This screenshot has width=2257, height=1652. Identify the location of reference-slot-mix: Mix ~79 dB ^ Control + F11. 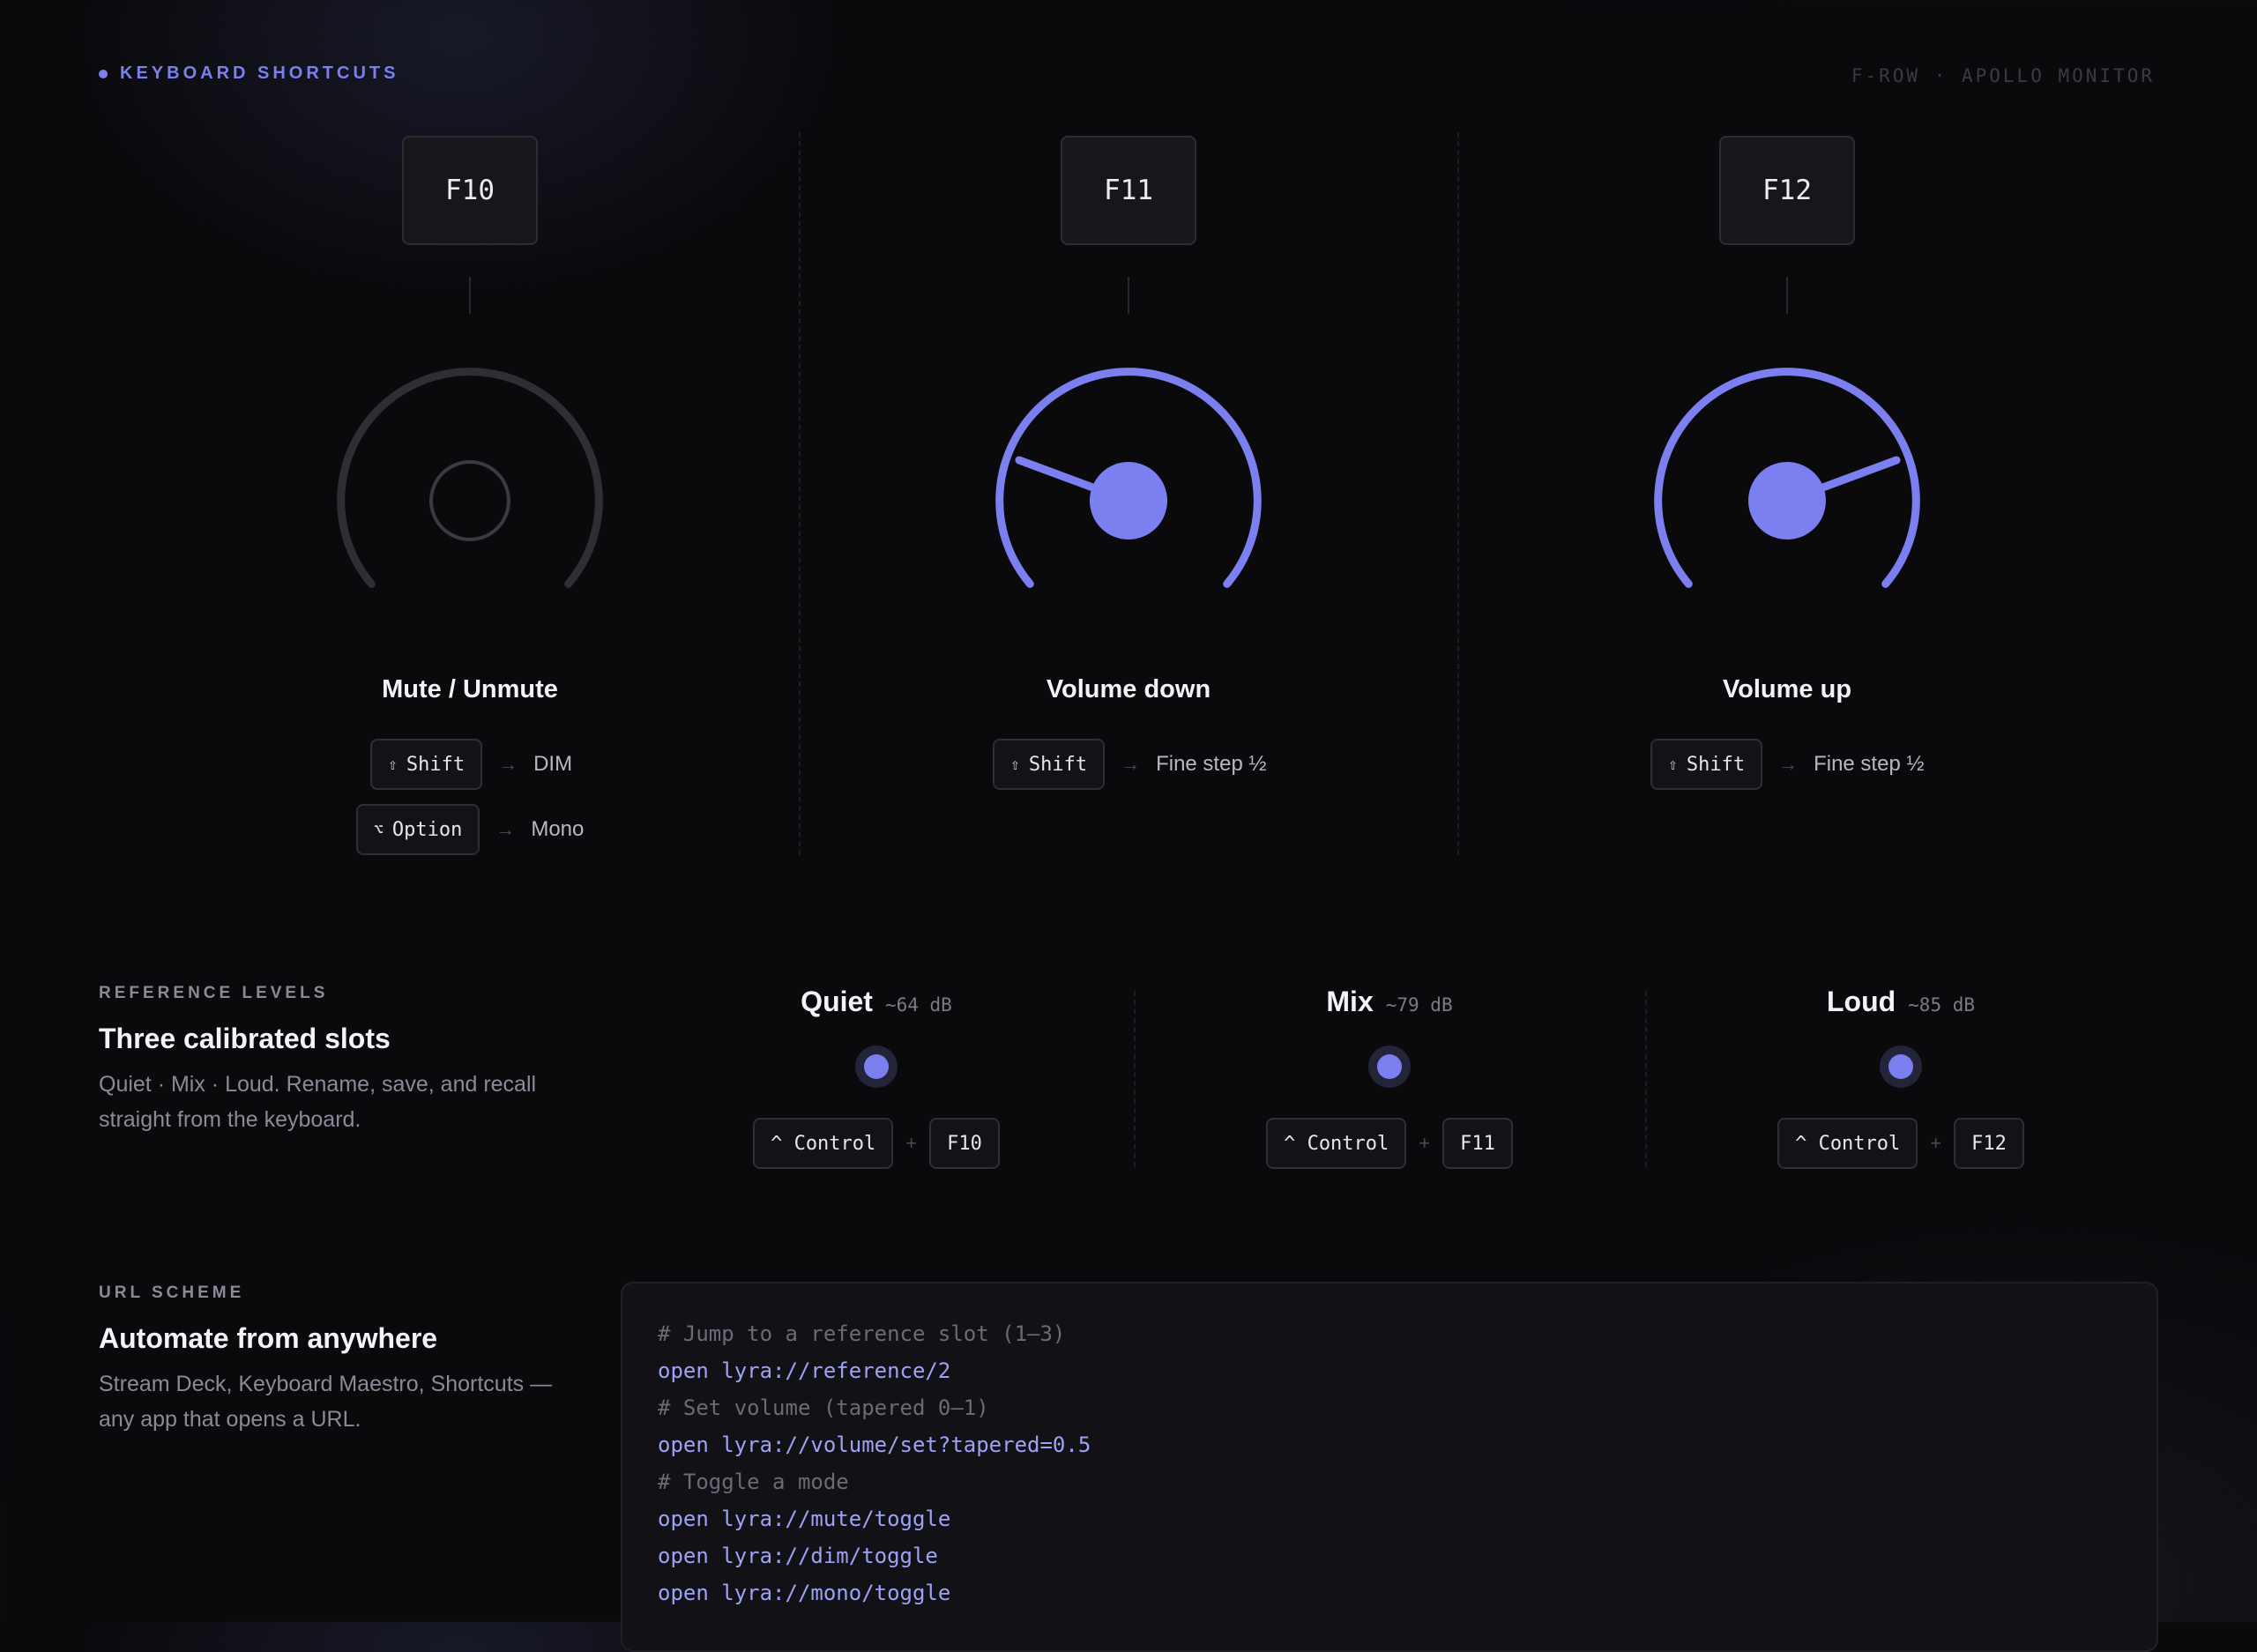
(1389, 1078).